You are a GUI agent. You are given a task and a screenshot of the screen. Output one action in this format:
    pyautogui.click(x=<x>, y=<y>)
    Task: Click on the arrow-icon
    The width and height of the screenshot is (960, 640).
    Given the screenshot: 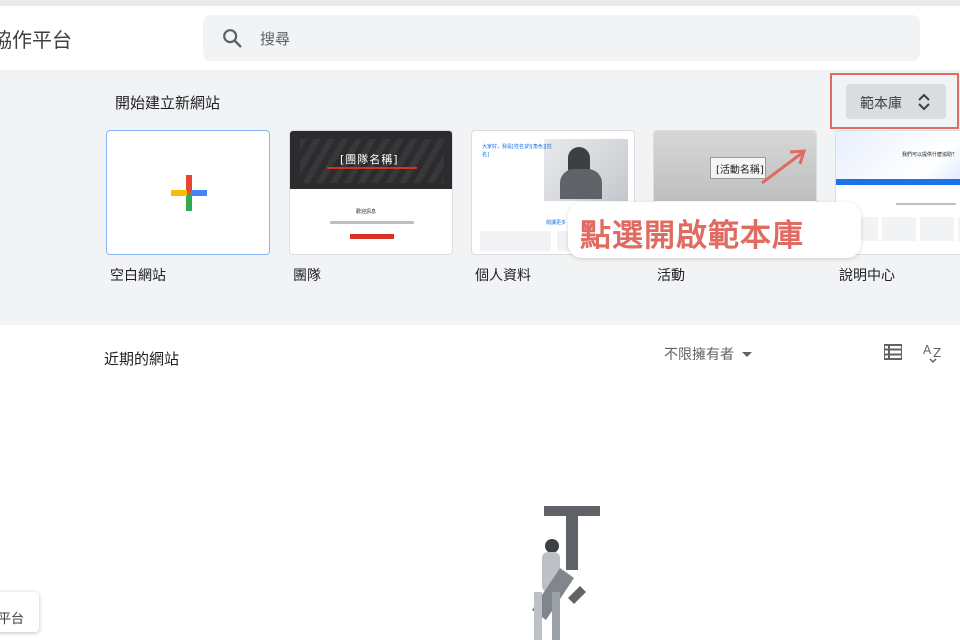 What is the action you would take?
    pyautogui.click(x=784, y=167)
    